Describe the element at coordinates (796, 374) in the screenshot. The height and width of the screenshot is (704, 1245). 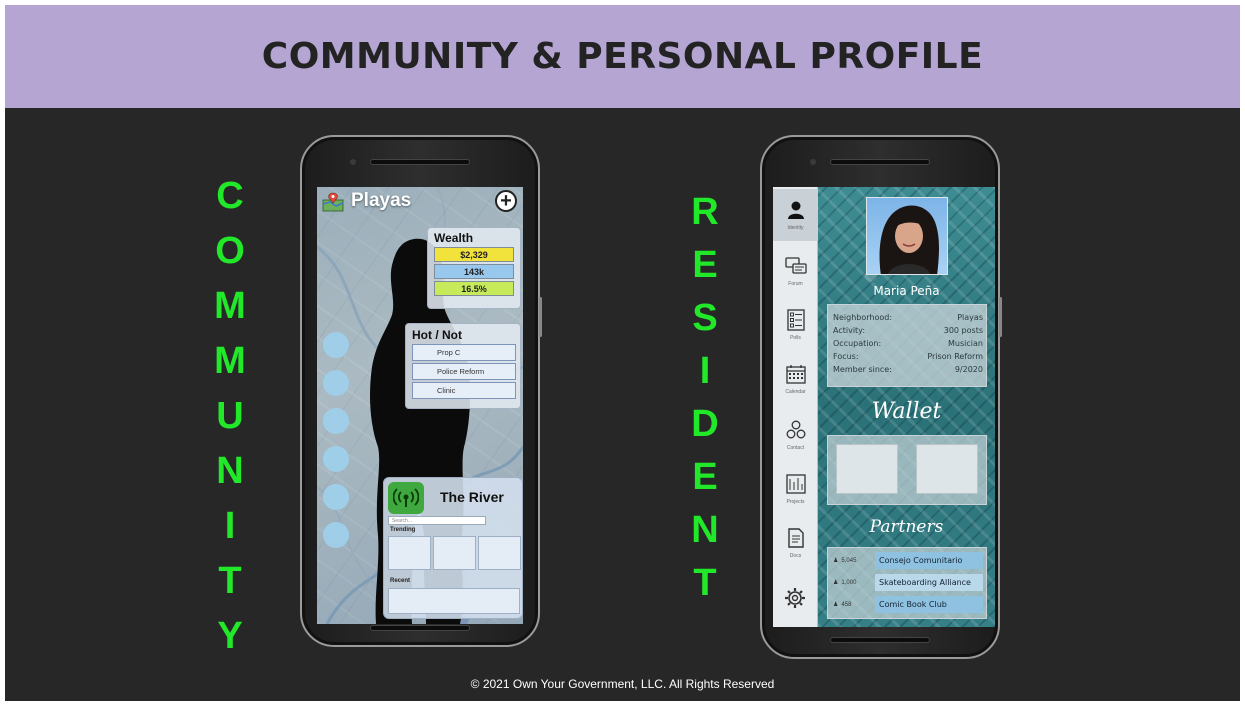
I see `calendar-icon` at that location.